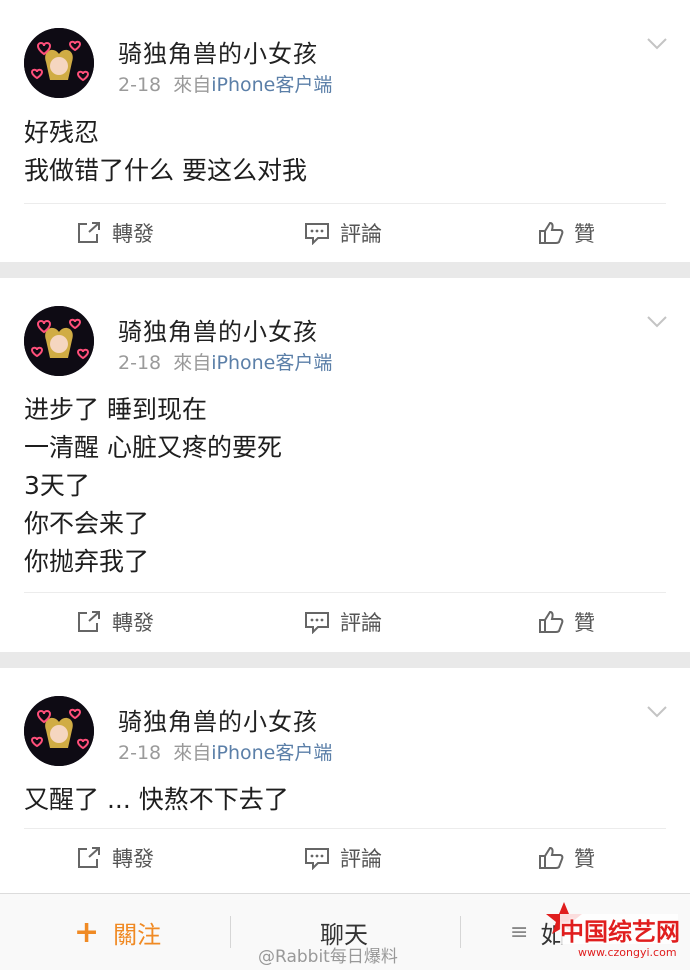 The width and height of the screenshot is (690, 970). What do you see at coordinates (627, 952) in the screenshot?
I see `site-logo-url: www.czongyi.com` at bounding box center [627, 952].